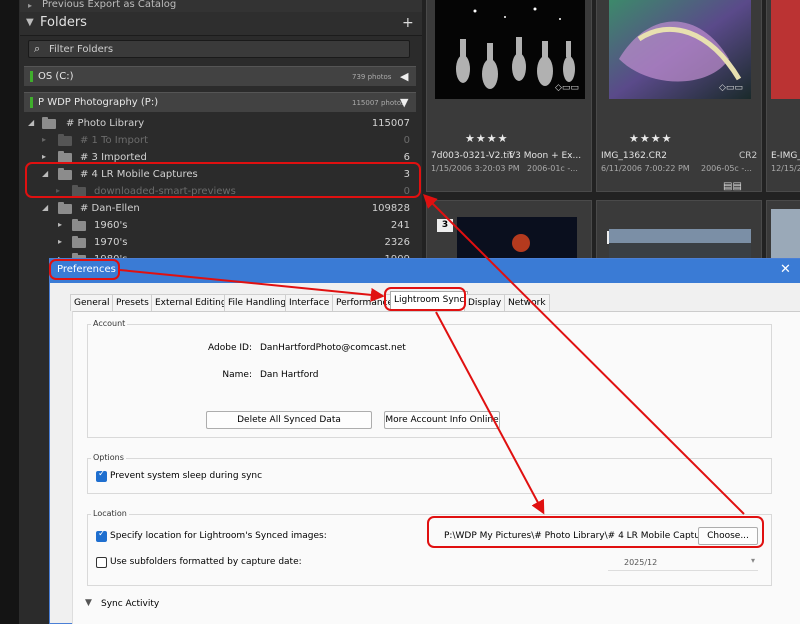  Describe the element at coordinates (220, 102) in the screenshot. I see `volume-wdp-photography: P WDP Photography (P:) 115007 photos ▼` at that location.